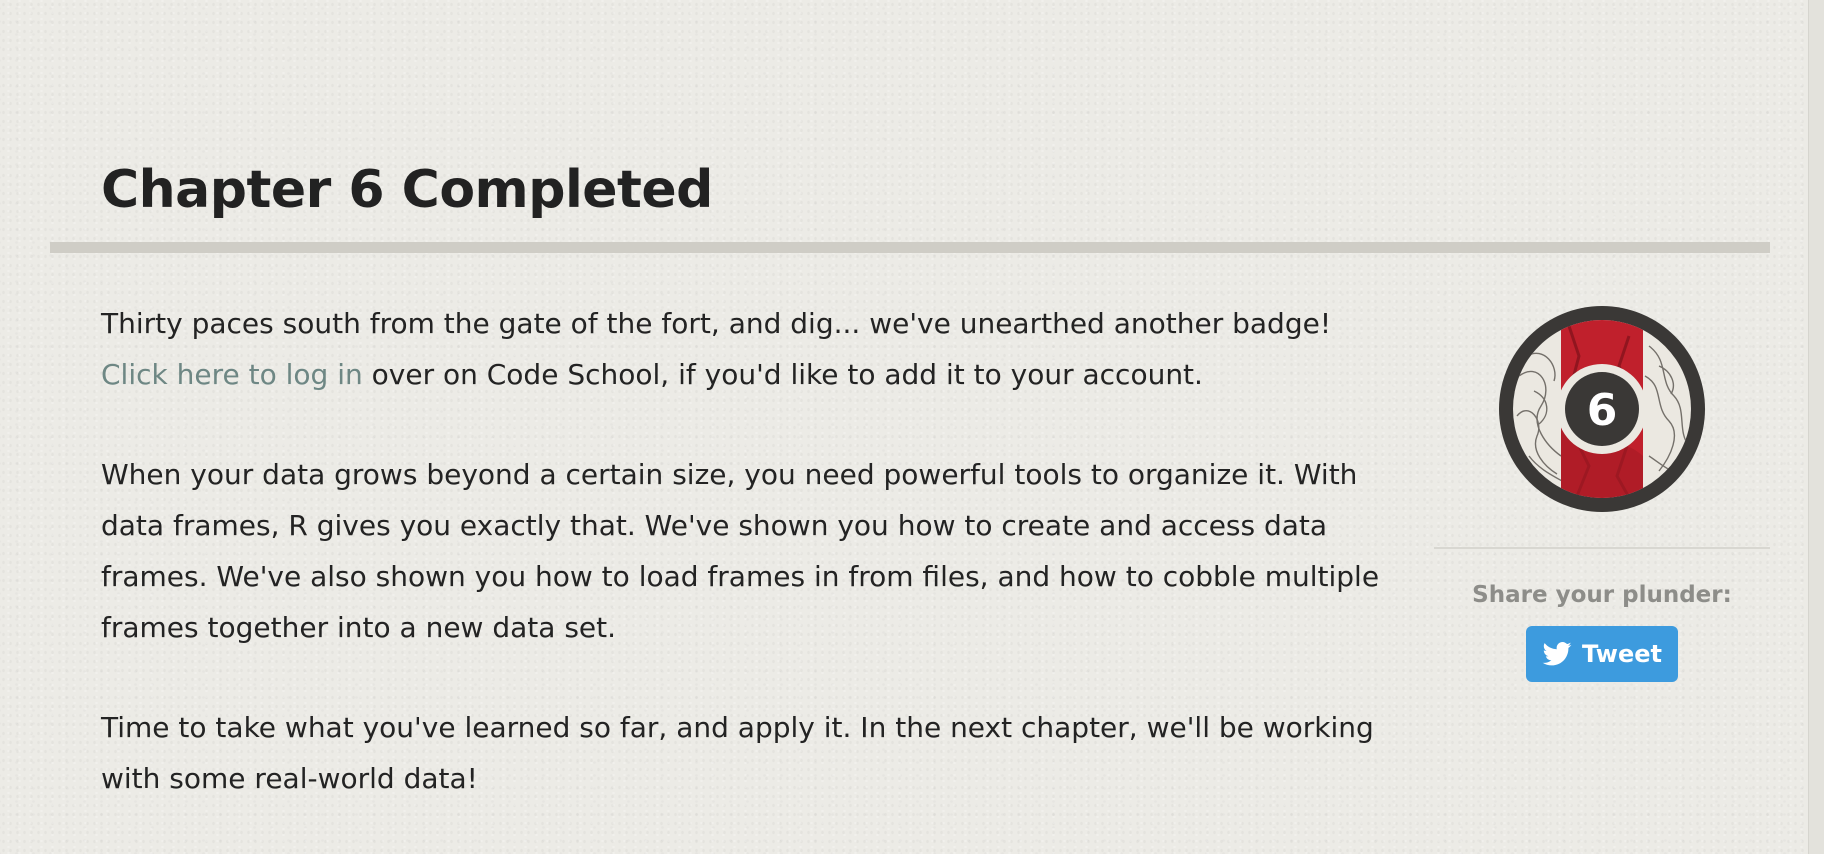  I want to click on page-title: Chapter 6 Completed, so click(407, 190).